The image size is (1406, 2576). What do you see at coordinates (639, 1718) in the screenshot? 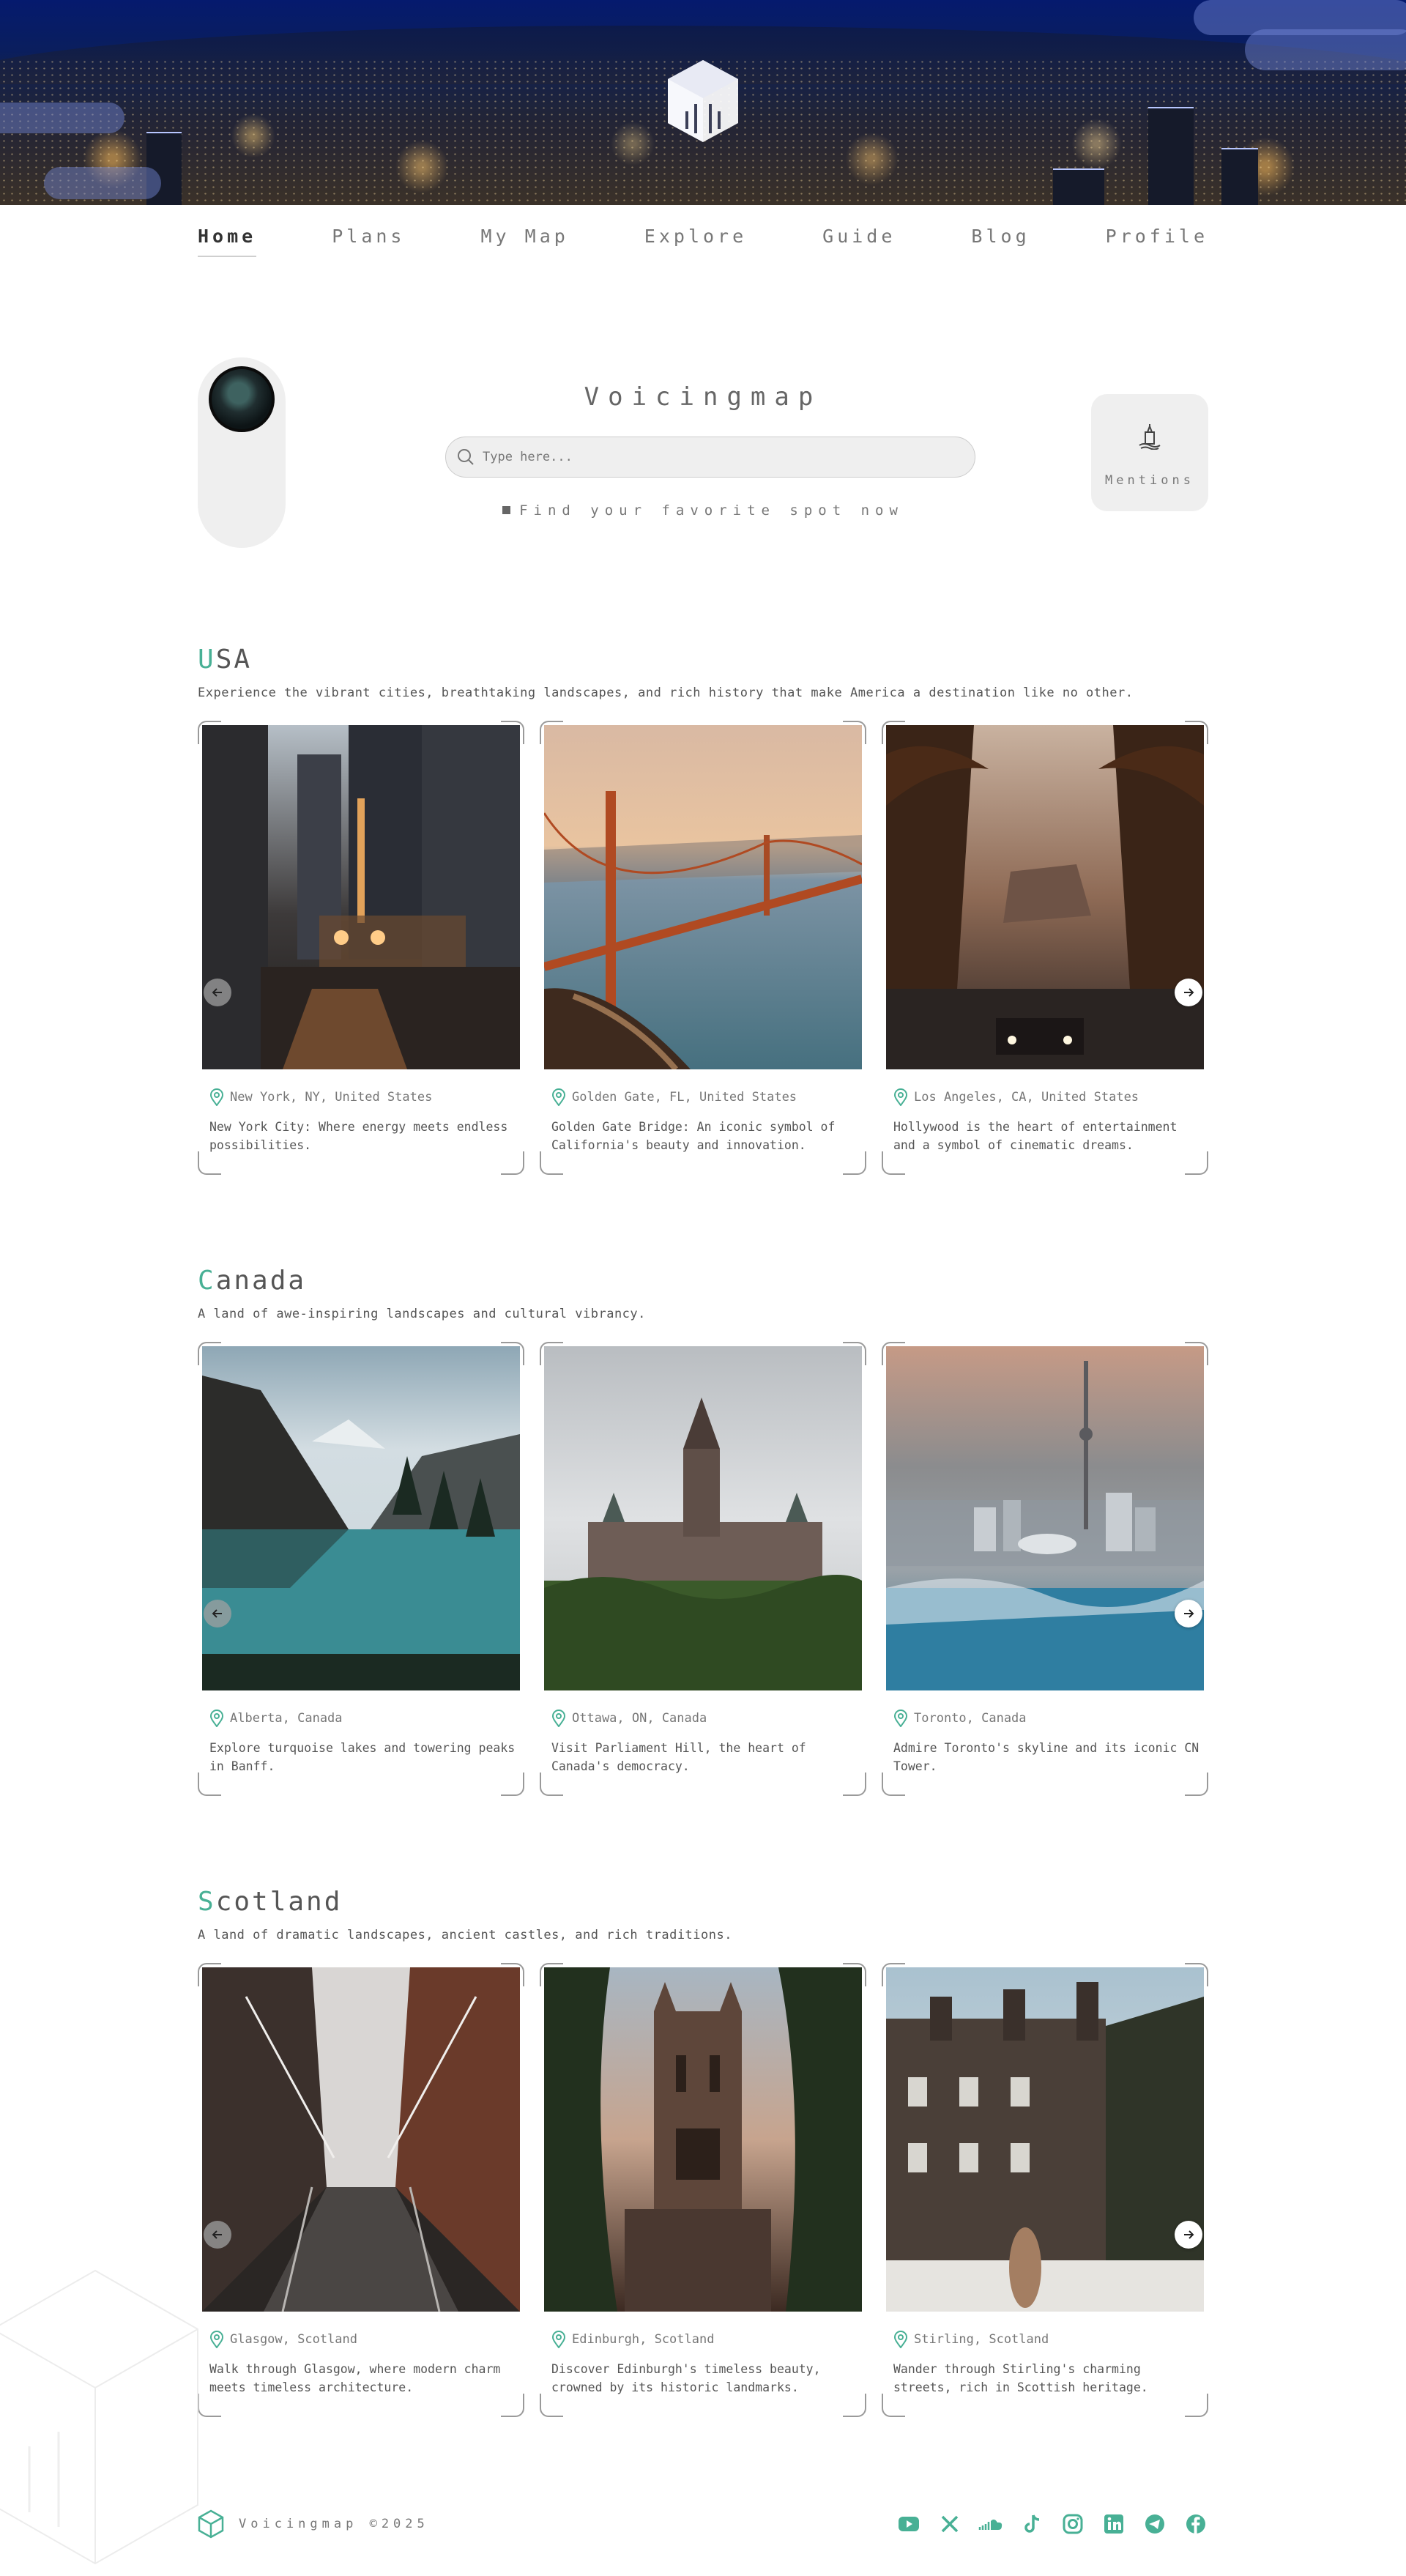
I see `card-location-text: Ottawa, ON, Canada` at bounding box center [639, 1718].